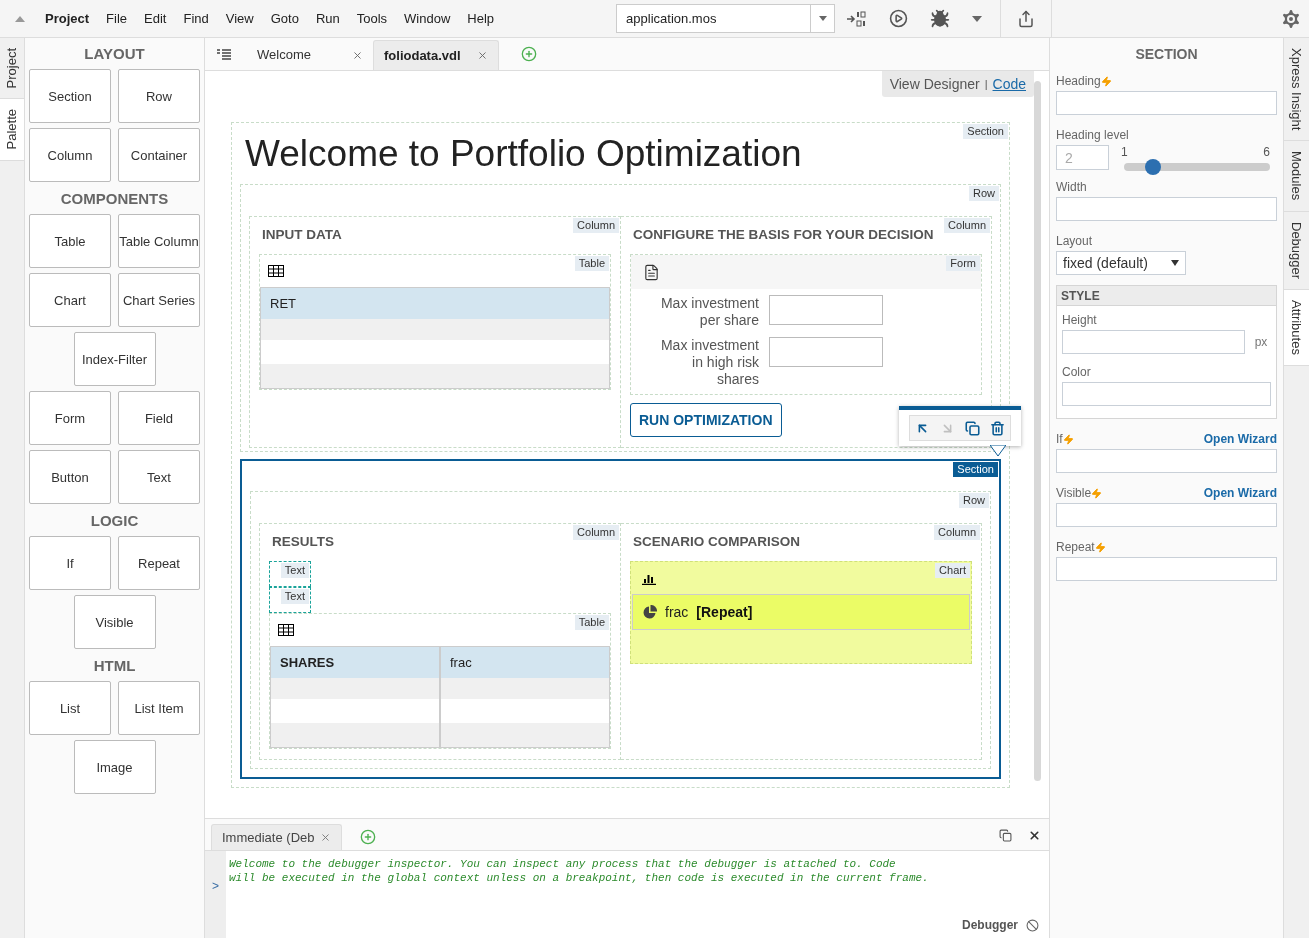 The width and height of the screenshot is (1309, 938). I want to click on column-header: RET, so click(435, 303).